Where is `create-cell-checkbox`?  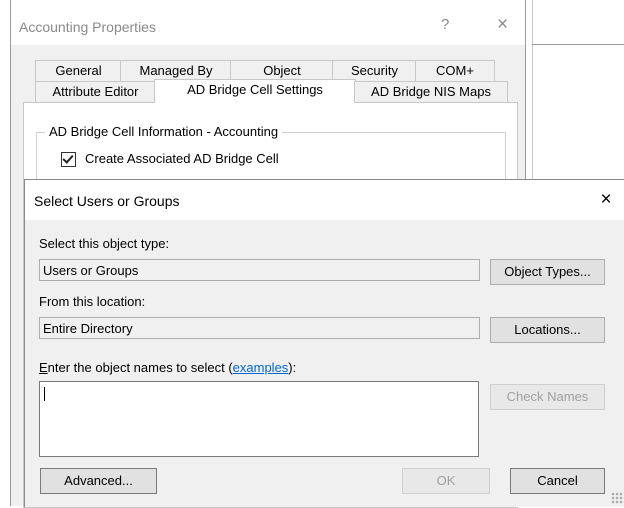 create-cell-checkbox is located at coordinates (68, 159).